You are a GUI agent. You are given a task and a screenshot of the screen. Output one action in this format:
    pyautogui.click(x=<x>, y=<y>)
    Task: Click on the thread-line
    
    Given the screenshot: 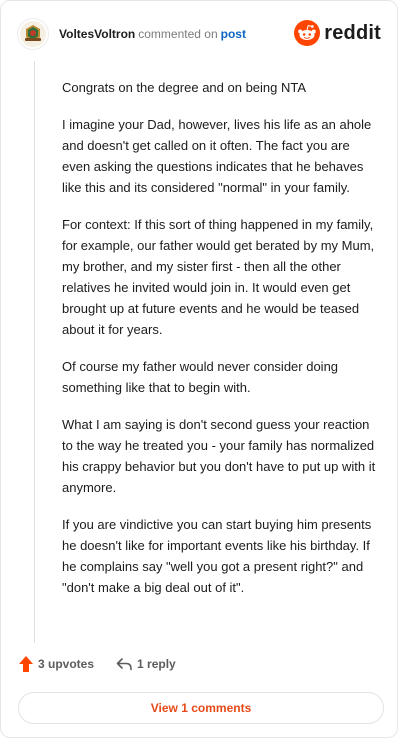 What is the action you would take?
    pyautogui.click(x=34, y=352)
    